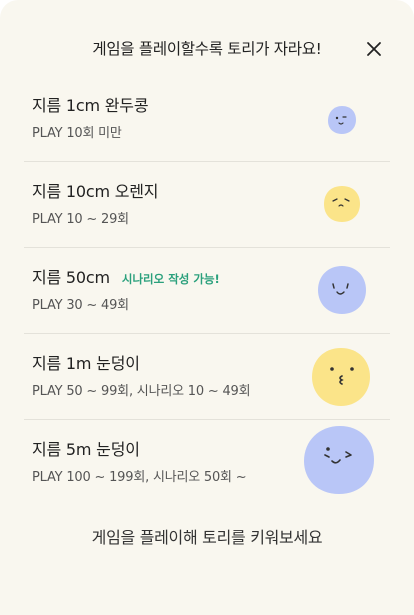 The image size is (414, 615). What do you see at coordinates (141, 391) in the screenshot?
I see `level-condition: PLAY 50 ~ 99회, 시나리오 10 ~ 49회` at bounding box center [141, 391].